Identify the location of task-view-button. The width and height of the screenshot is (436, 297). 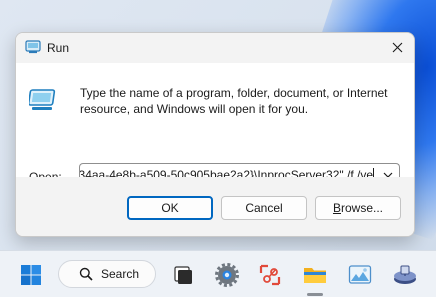
(183, 275).